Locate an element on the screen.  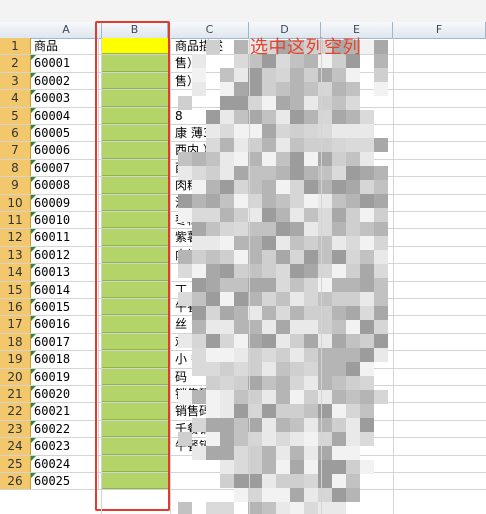
row-header: 13 is located at coordinates (15, 255).